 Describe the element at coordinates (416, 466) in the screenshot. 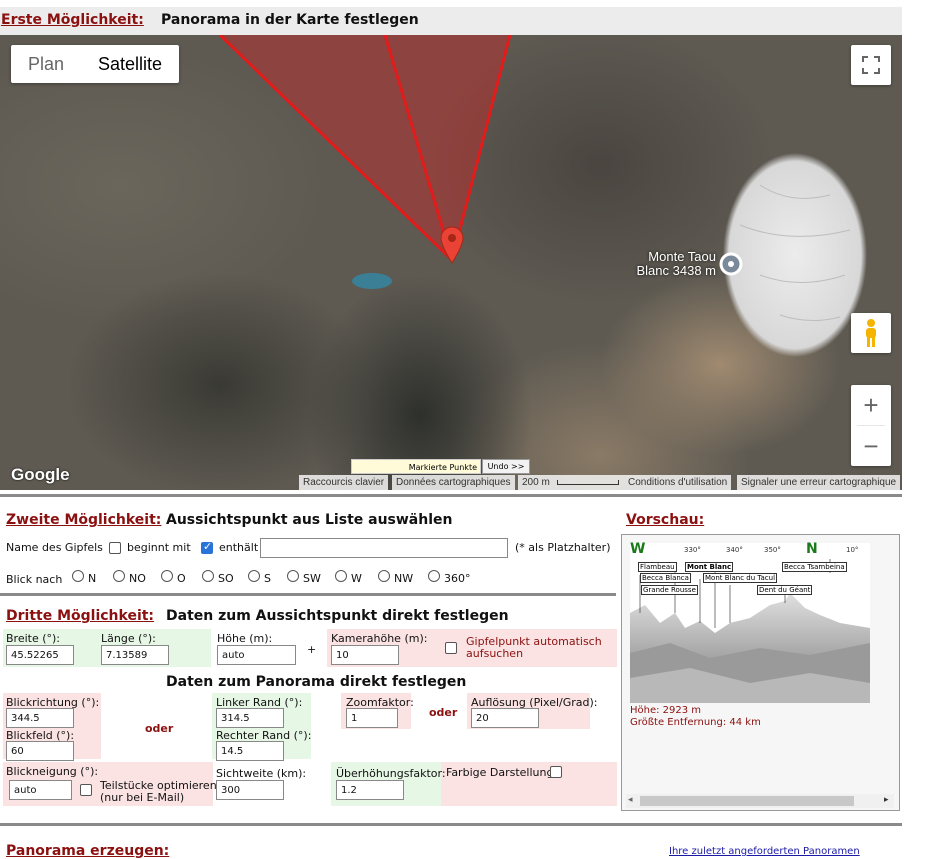

I see `marked-points-label: Markierte Punkte` at that location.